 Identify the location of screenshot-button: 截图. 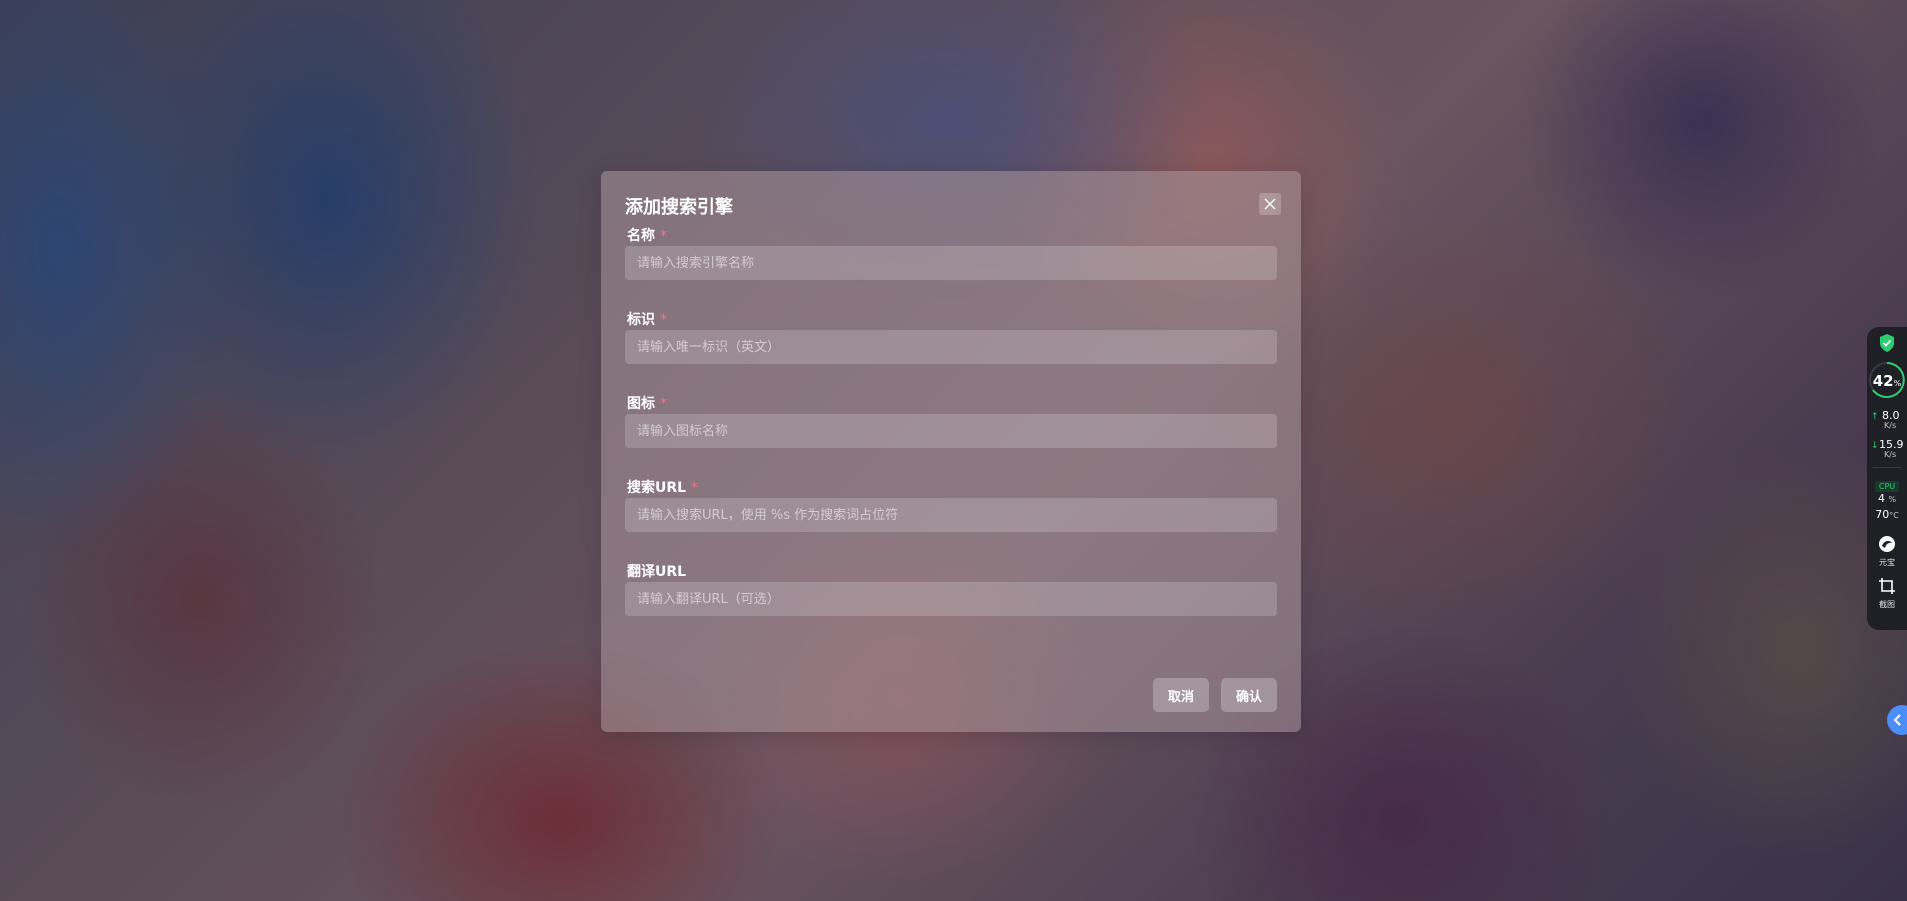
(1887, 593).